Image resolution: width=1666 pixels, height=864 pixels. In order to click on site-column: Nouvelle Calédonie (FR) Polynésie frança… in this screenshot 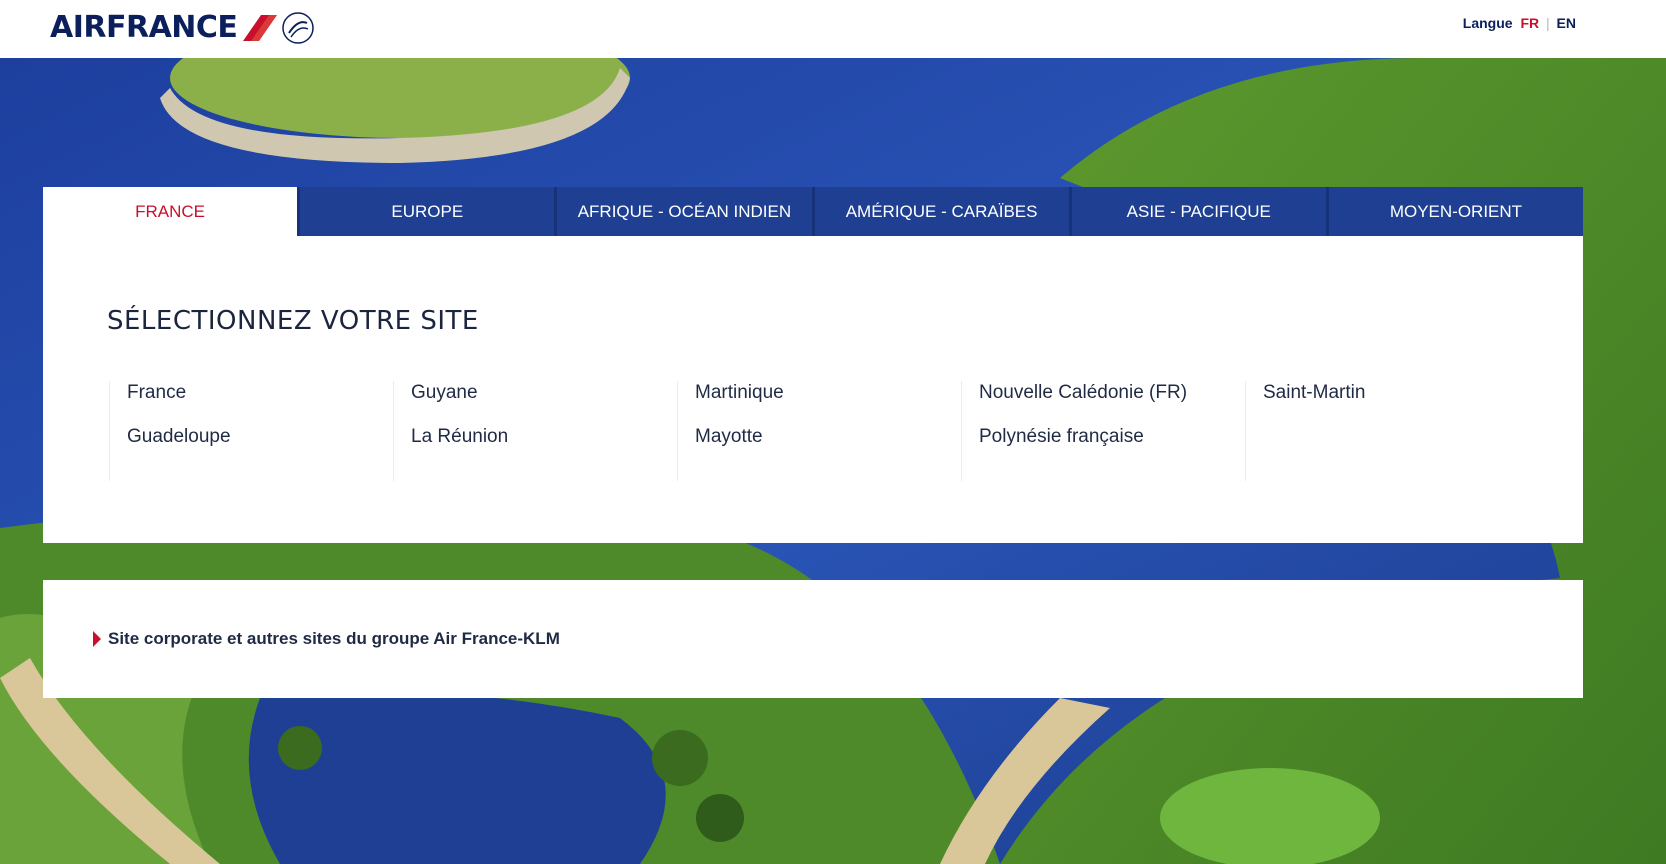, I will do `click(1103, 431)`.